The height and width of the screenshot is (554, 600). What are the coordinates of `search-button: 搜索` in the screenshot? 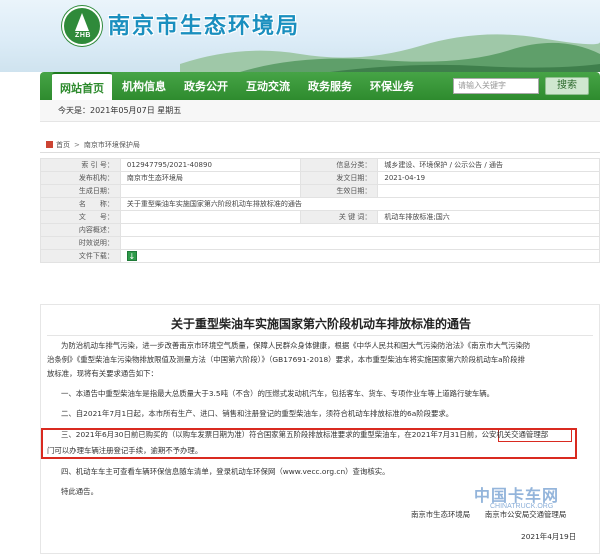 It's located at (567, 86).